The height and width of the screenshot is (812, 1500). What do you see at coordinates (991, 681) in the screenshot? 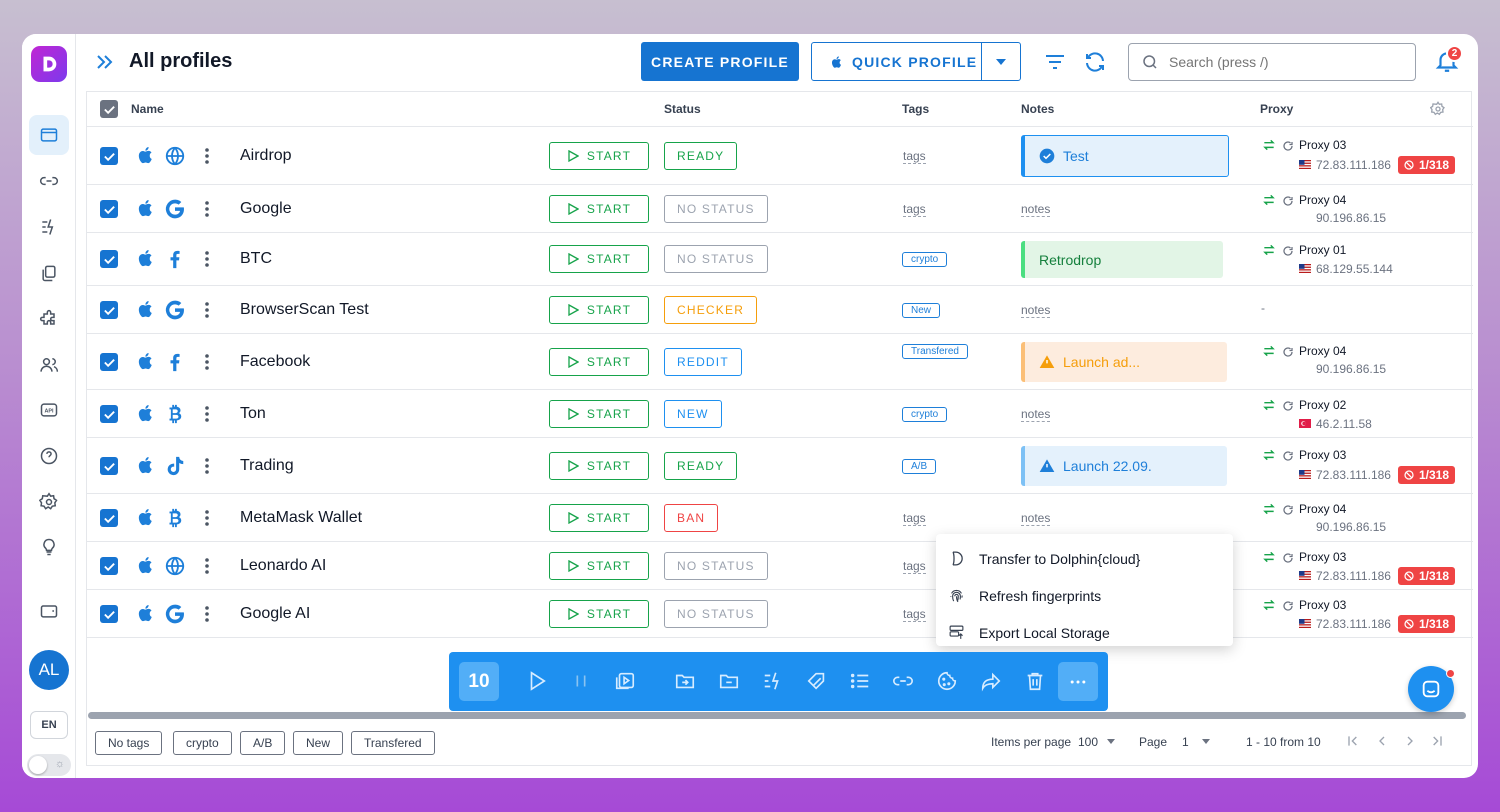
I see `share-icon` at bounding box center [991, 681].